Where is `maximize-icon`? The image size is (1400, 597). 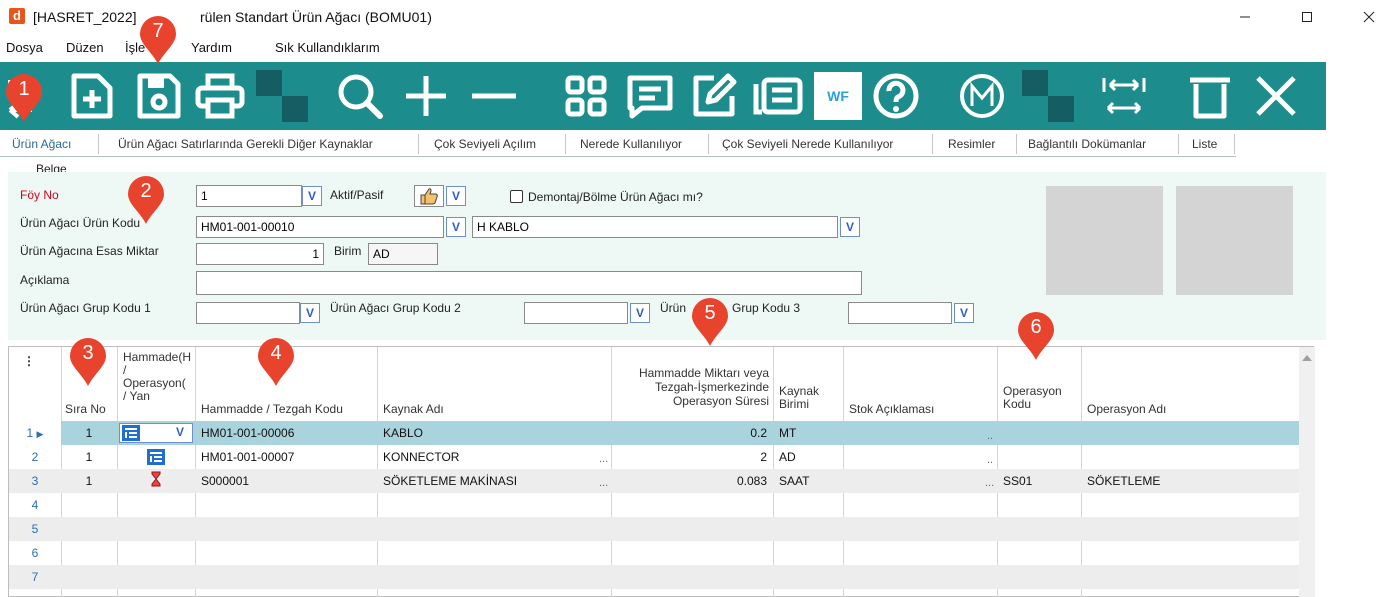
maximize-icon is located at coordinates (1307, 17).